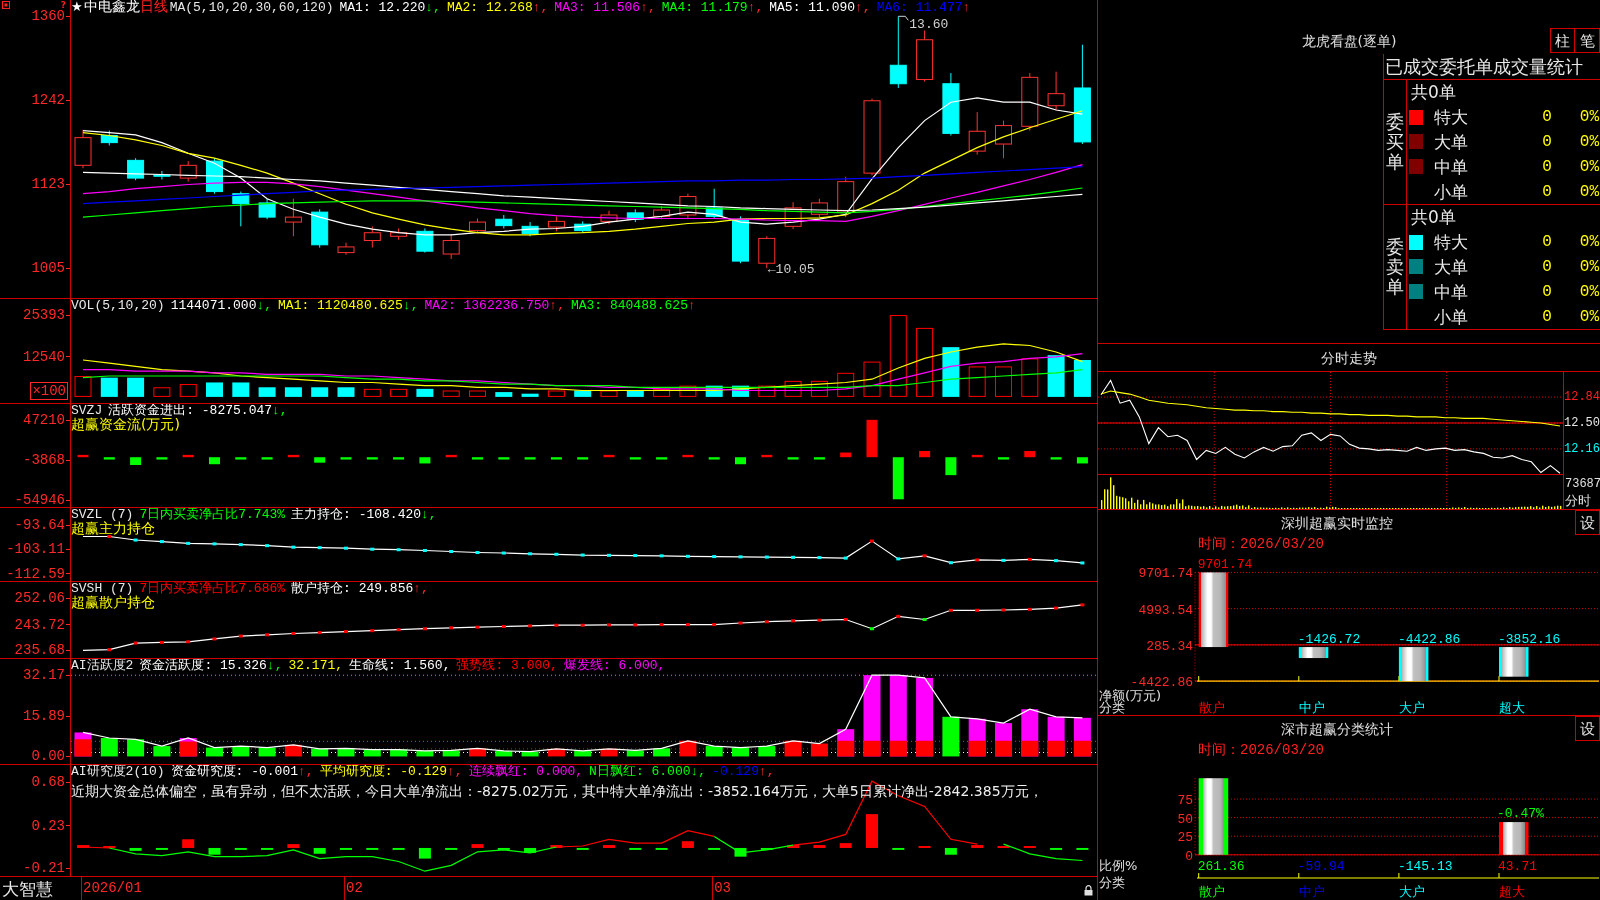  I want to click on amount-label: 261.36, so click(1221, 866).